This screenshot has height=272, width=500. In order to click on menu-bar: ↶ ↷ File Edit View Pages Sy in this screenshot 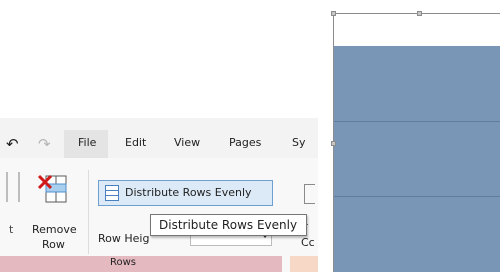, I will do `click(159, 144)`.